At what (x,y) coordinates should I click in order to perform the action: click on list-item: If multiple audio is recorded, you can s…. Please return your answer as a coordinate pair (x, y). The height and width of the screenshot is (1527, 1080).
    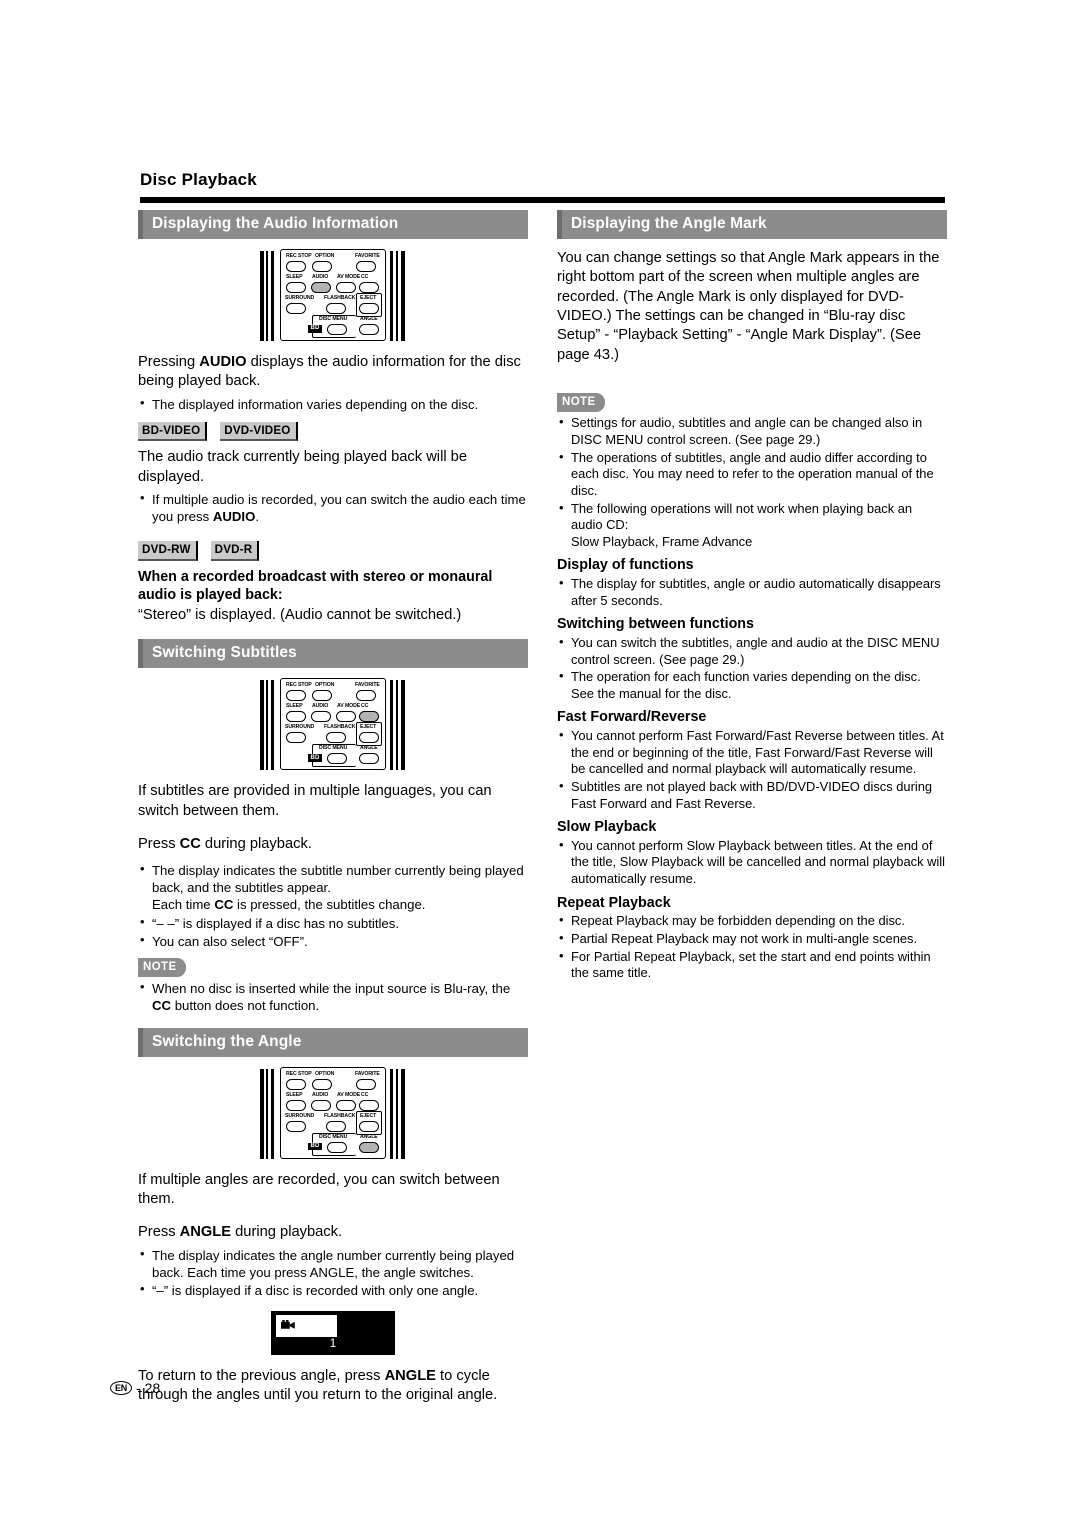
    Looking at the image, I should click on (333, 507).